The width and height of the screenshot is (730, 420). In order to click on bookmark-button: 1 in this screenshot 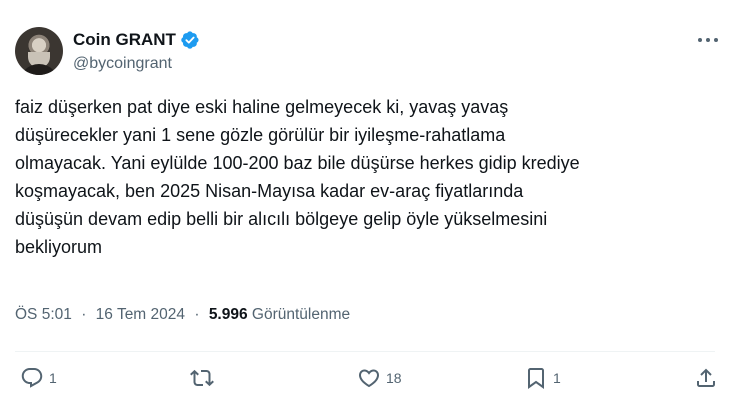, I will do `click(542, 378)`.